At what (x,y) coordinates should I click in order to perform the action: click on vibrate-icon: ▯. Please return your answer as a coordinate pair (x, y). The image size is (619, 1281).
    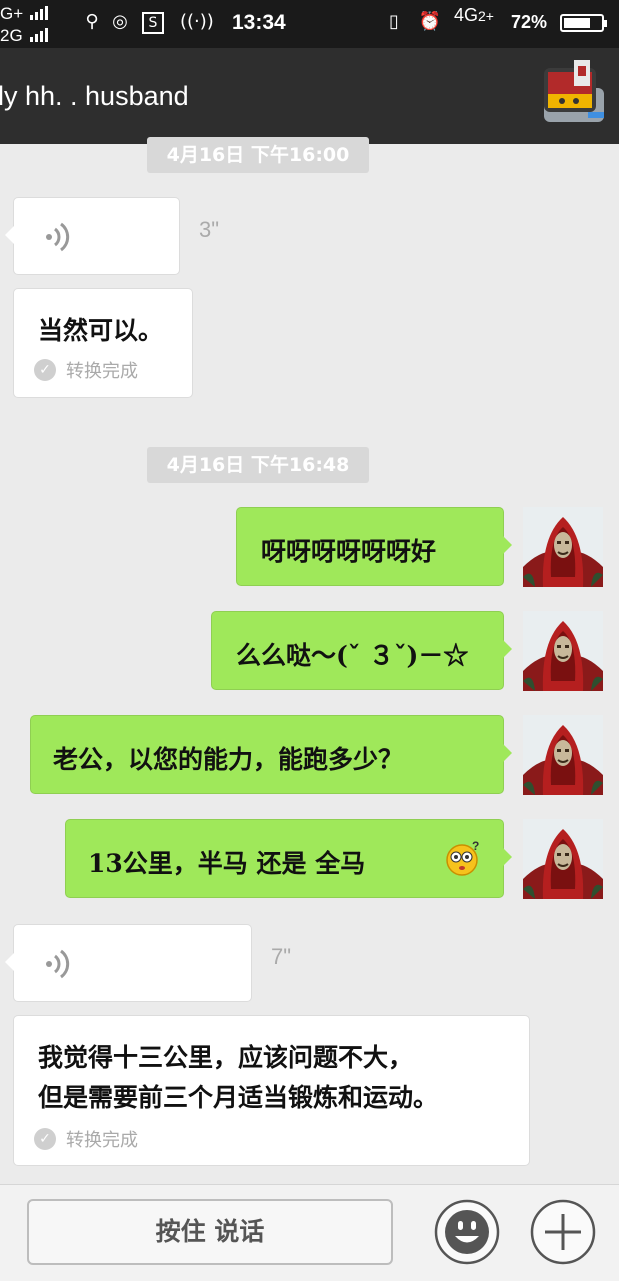
    Looking at the image, I should click on (394, 21).